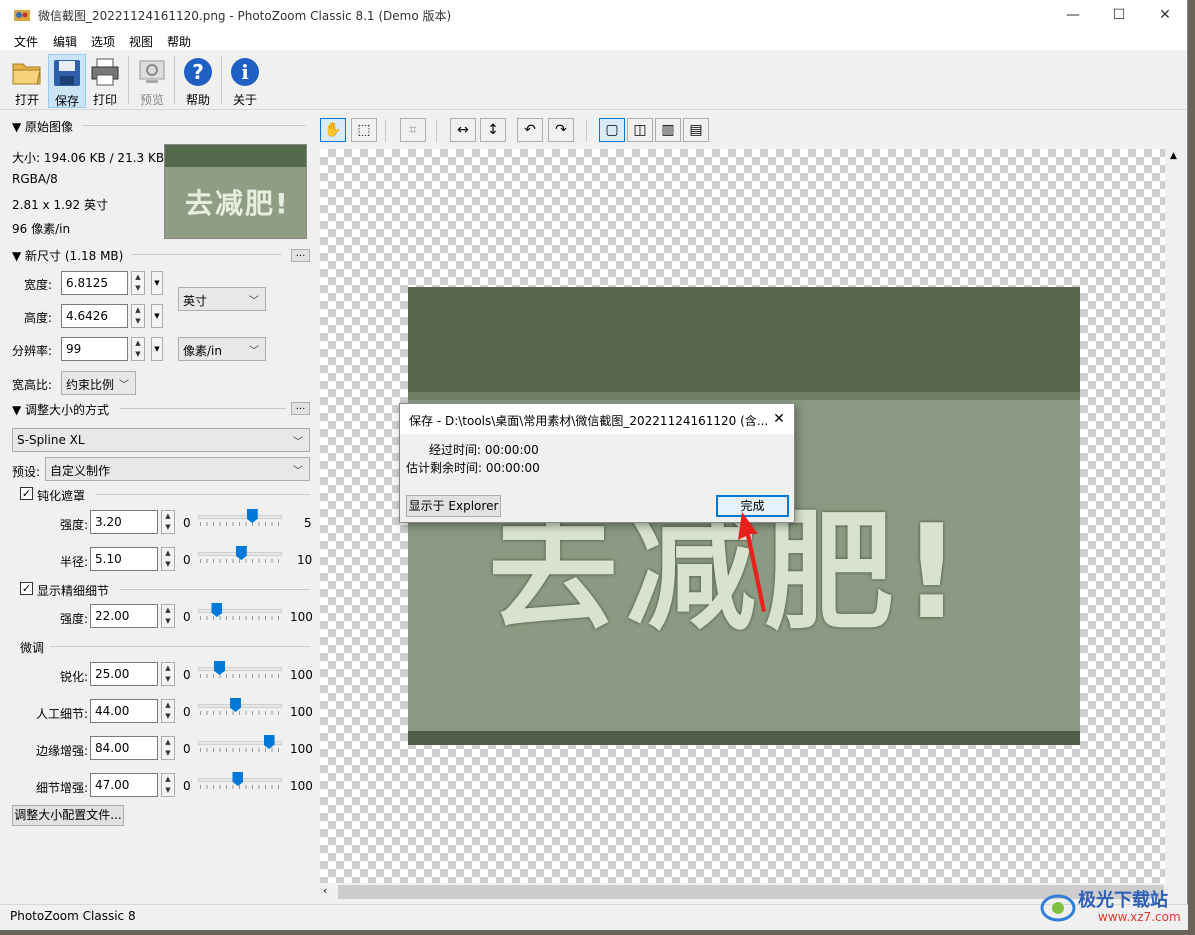 The width and height of the screenshot is (1195, 935). What do you see at coordinates (41, 229) in the screenshot?
I see `original-resolution-text: 96 像素/in` at bounding box center [41, 229].